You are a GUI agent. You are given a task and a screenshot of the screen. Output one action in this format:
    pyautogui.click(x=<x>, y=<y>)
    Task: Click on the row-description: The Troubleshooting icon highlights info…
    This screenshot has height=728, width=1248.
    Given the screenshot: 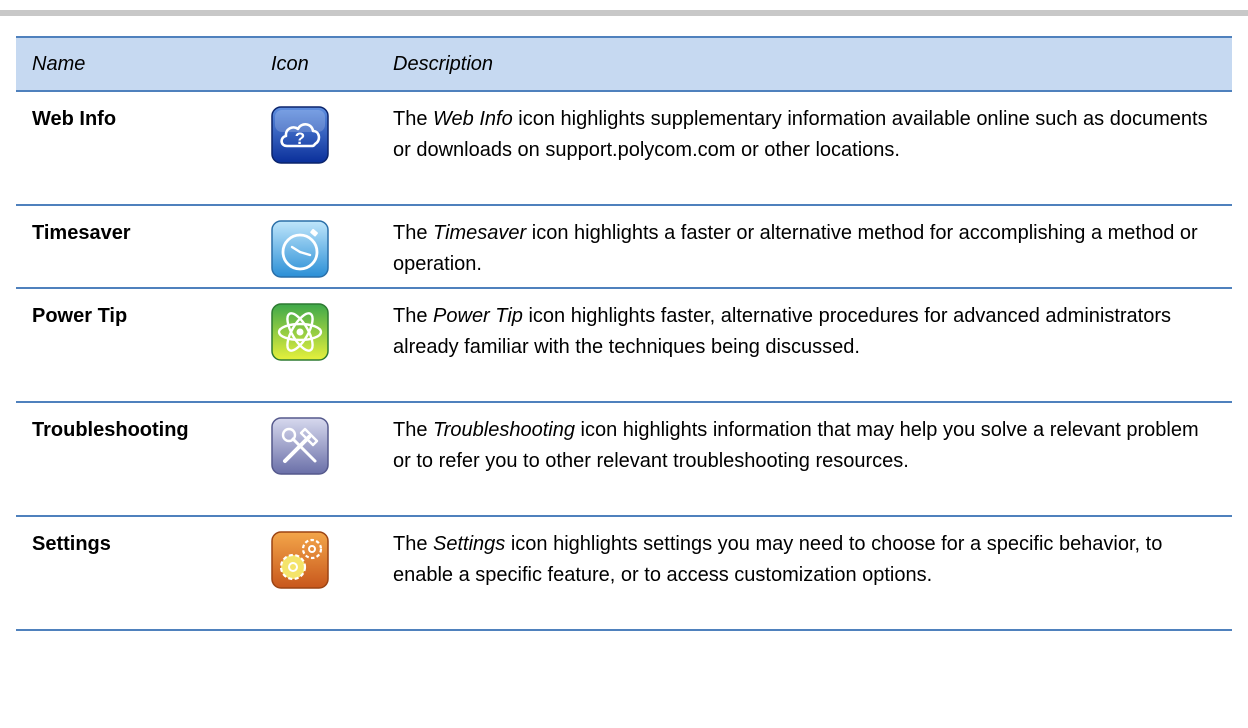 What is the action you would take?
    pyautogui.click(x=812, y=459)
    